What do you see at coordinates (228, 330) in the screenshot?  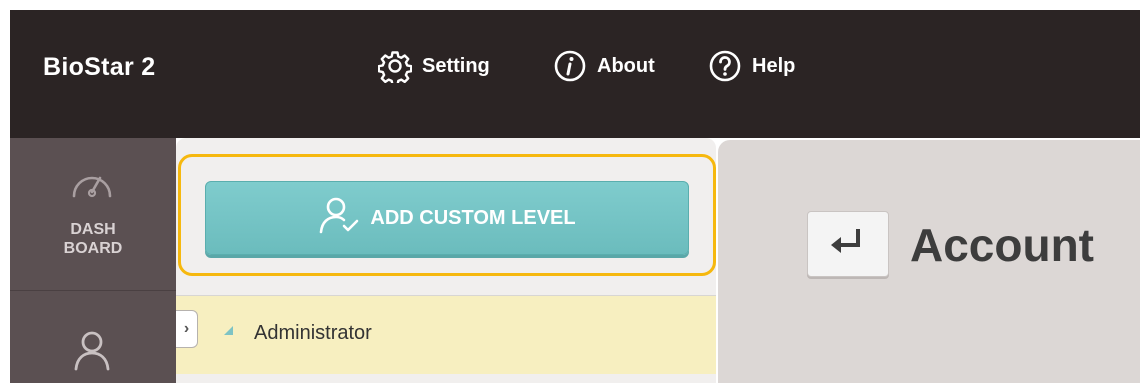 I see `expand-arrow-icon` at bounding box center [228, 330].